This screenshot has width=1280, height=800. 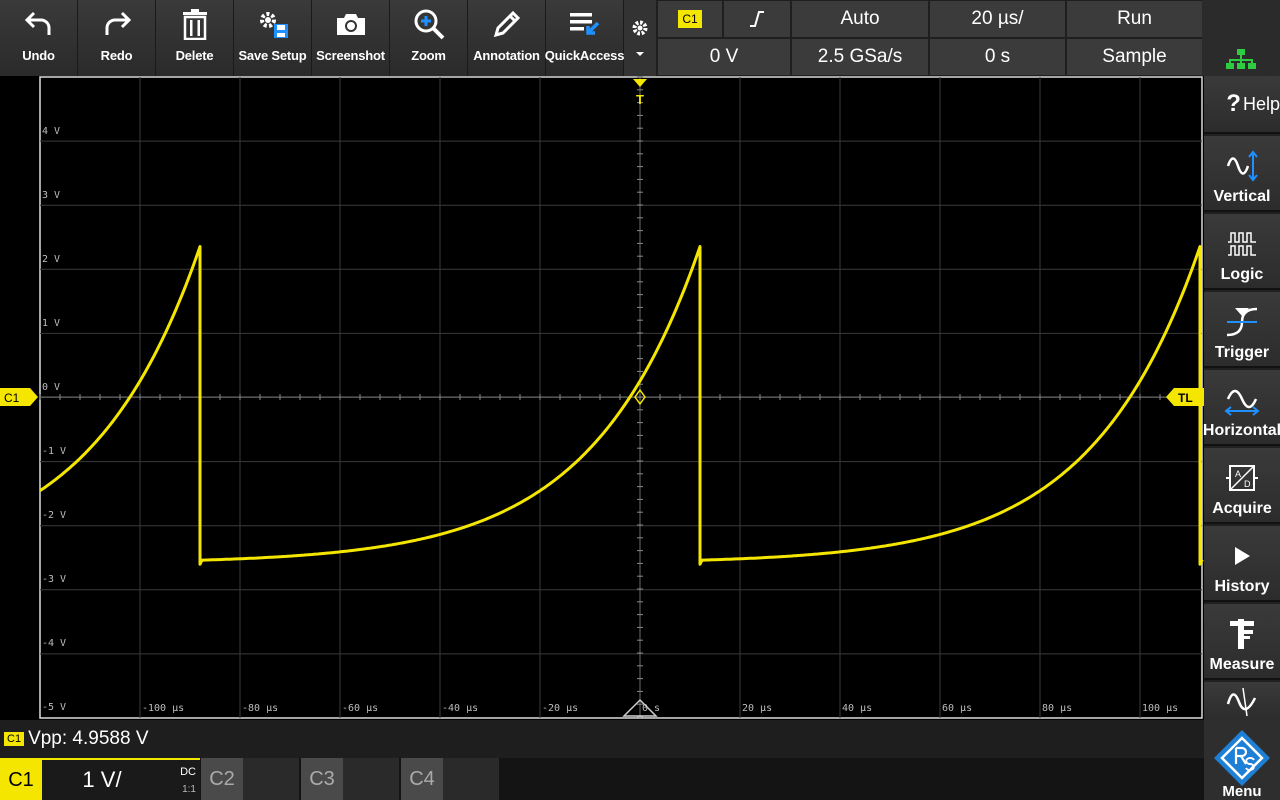 What do you see at coordinates (51, 387) in the screenshot?
I see `y-label: 0 V` at bounding box center [51, 387].